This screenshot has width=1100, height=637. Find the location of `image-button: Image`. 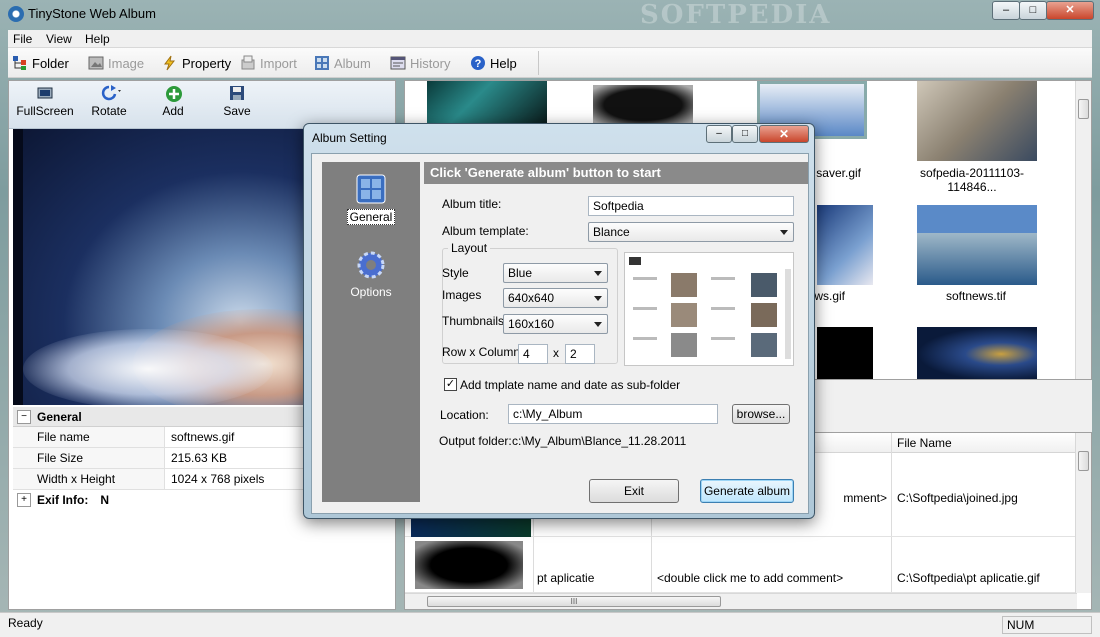

image-button: Image is located at coordinates (116, 63).